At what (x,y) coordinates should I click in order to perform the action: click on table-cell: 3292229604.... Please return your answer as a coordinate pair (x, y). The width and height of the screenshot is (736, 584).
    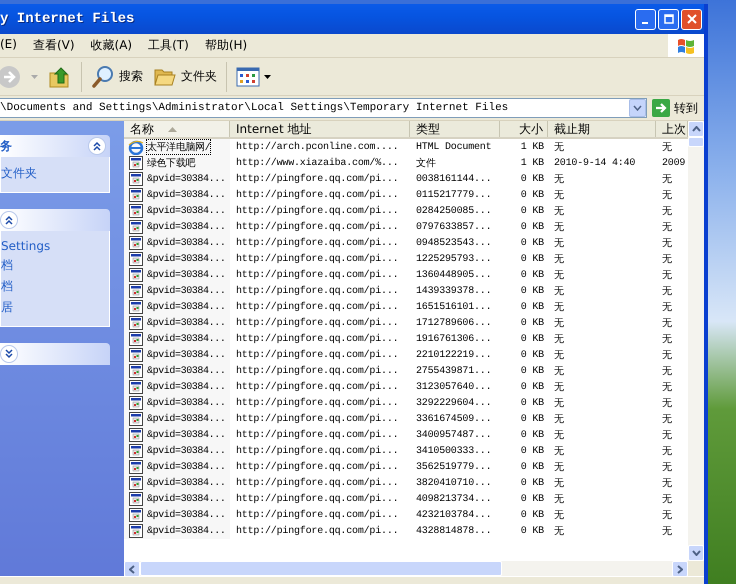
    Looking at the image, I should click on (454, 403).